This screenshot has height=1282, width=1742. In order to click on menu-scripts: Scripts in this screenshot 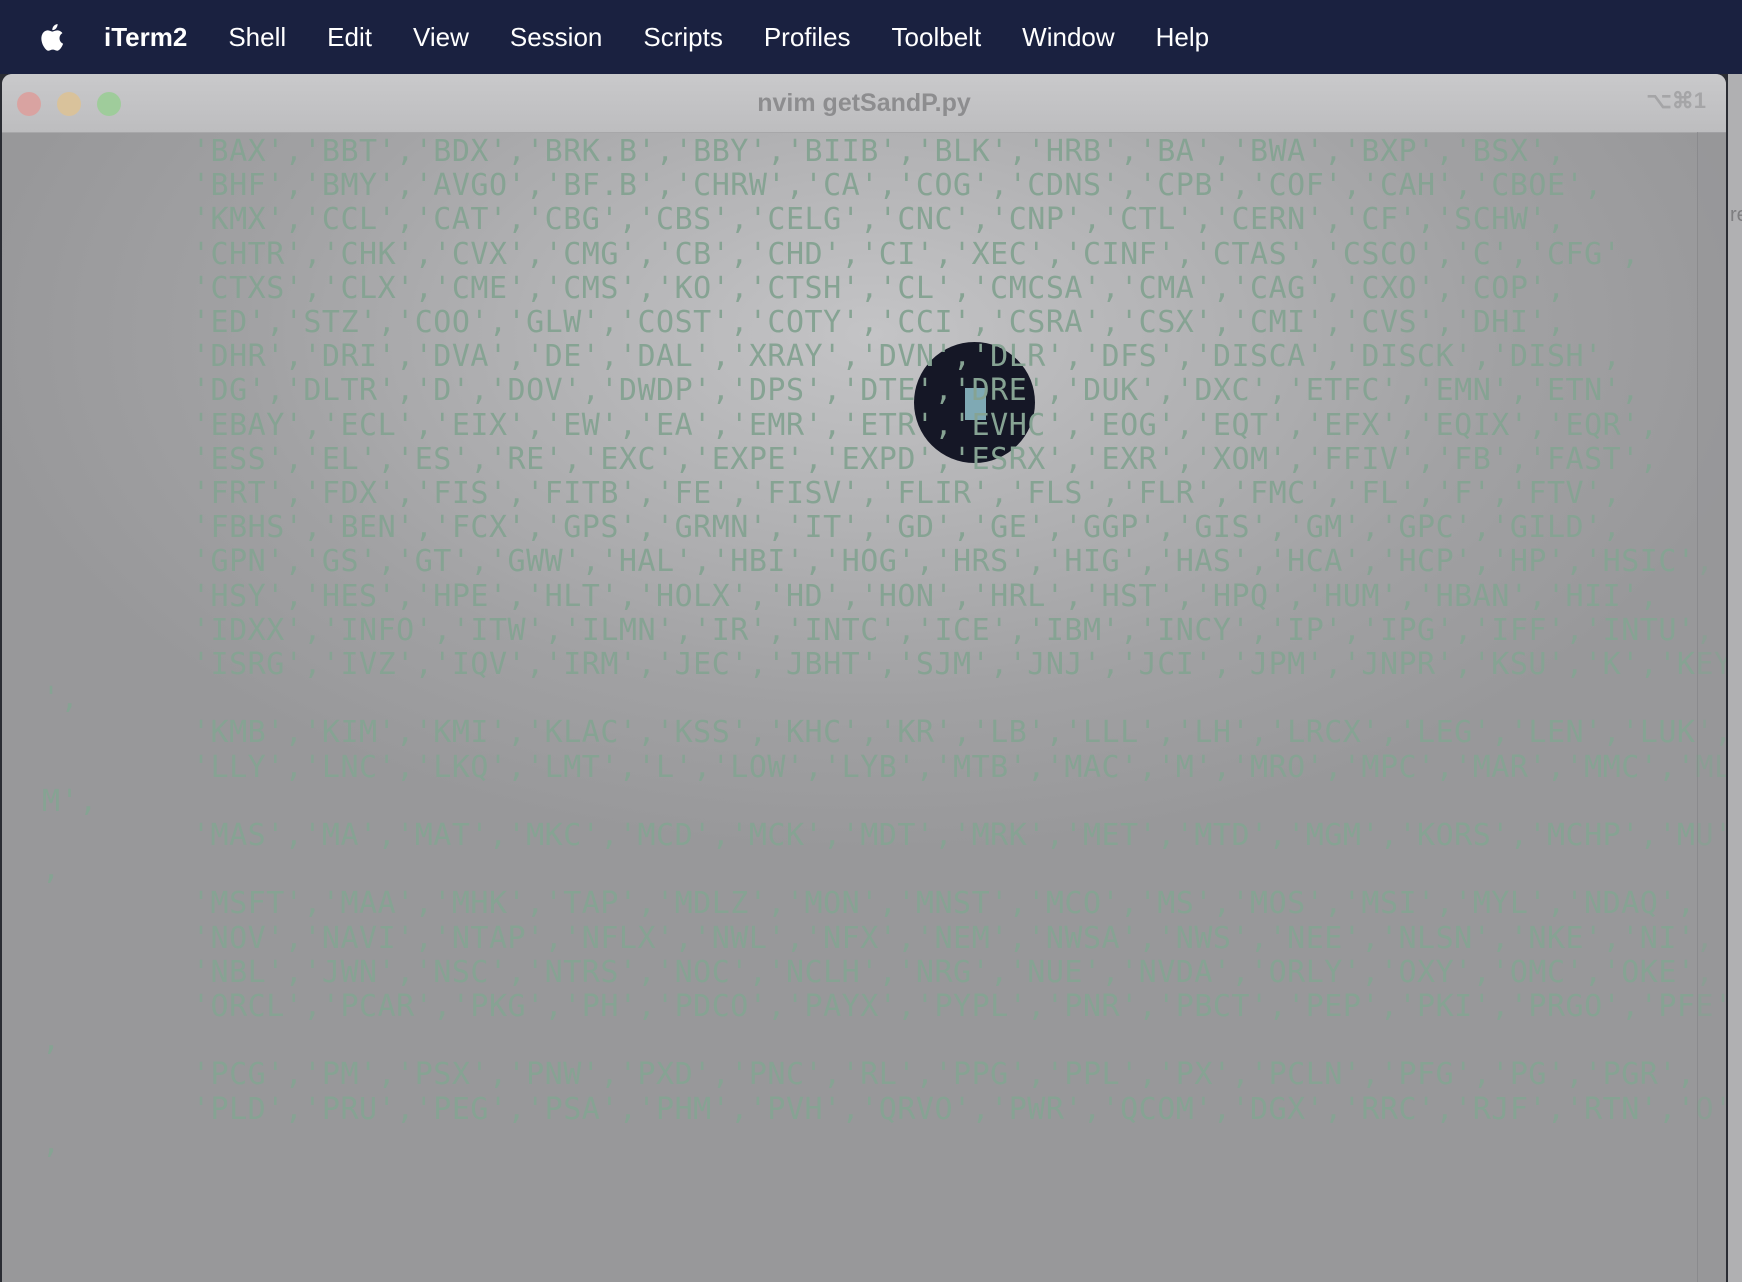, I will do `click(682, 37)`.